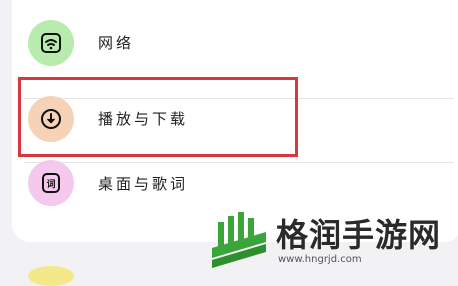 This screenshot has width=458, height=286. I want to click on watermark-logo-icon, so click(239, 240).